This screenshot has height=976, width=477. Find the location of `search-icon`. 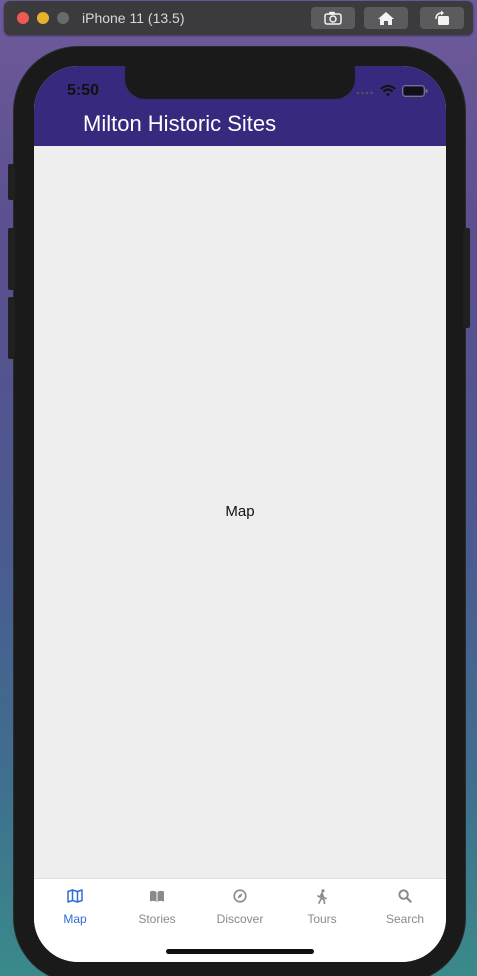

search-icon is located at coordinates (405, 896).